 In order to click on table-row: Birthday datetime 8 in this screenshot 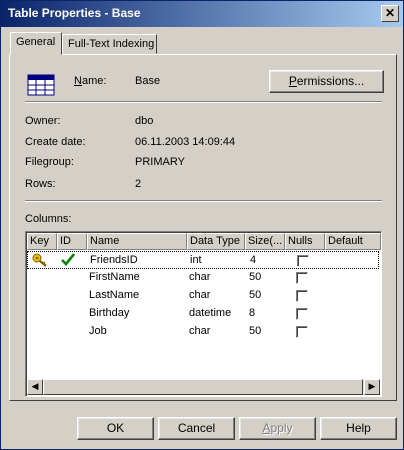, I will do `click(203, 314)`.